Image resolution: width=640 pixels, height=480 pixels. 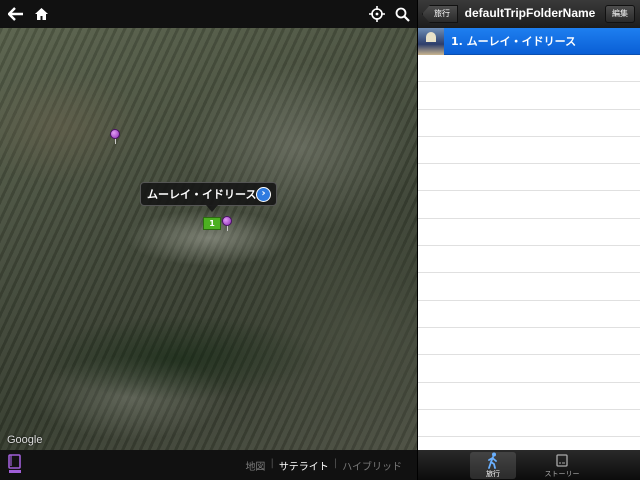 I want to click on map-type-hybrid: ハイブリッド, so click(x=372, y=465).